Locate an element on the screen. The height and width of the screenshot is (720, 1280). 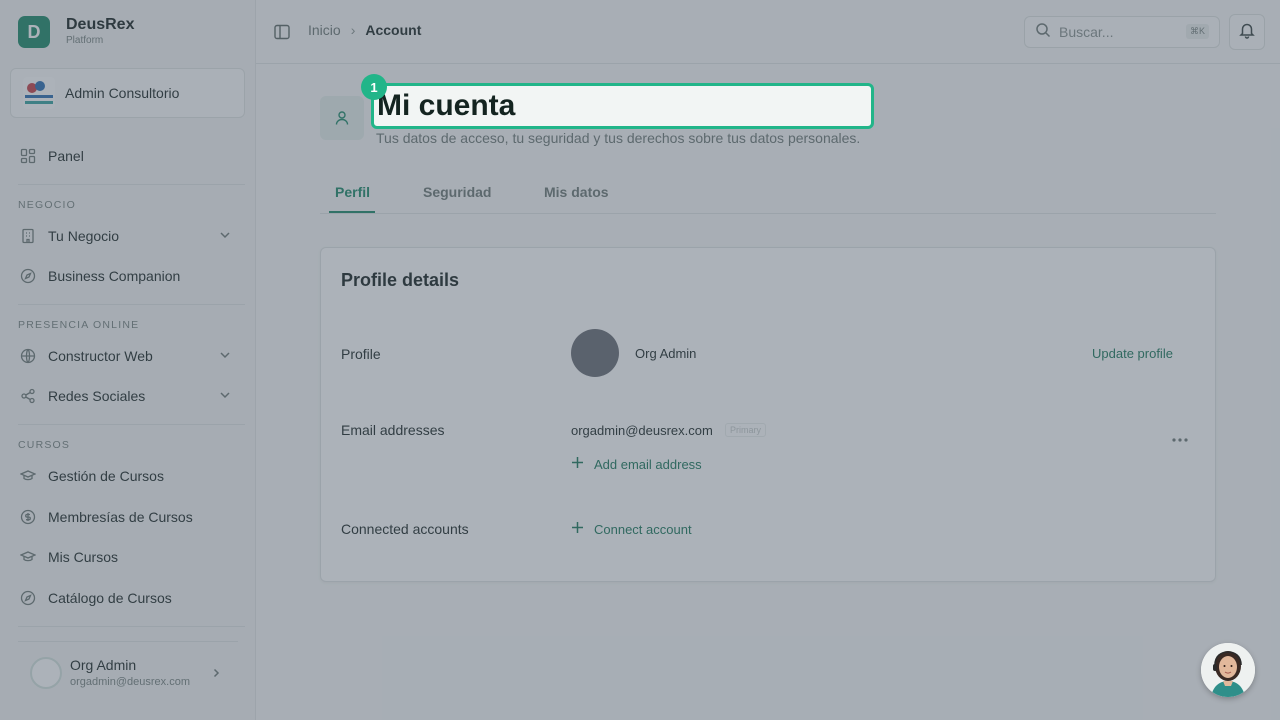
brand-subtitle: Platform is located at coordinates (85, 40).